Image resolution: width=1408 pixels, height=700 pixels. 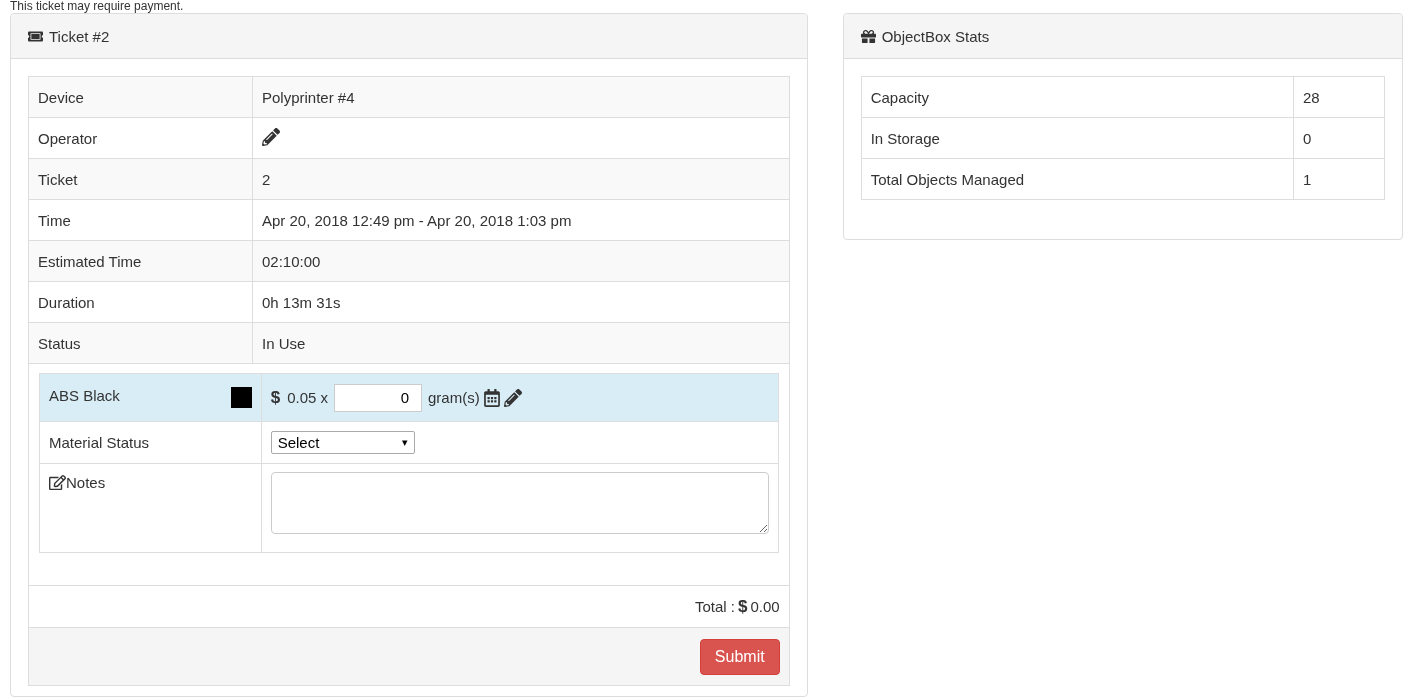 I want to click on row-label: Total Objects Managed, so click(x=947, y=179).